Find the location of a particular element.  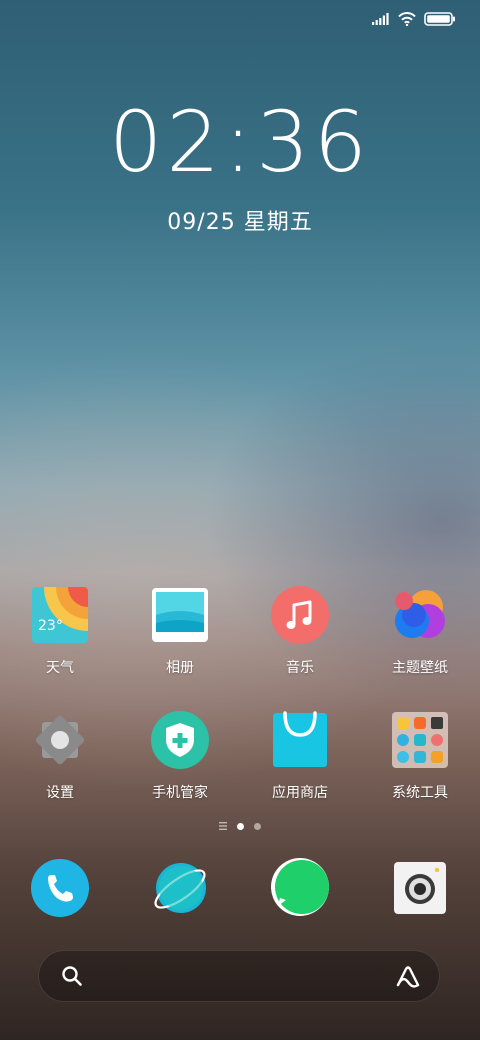

signal-icon is located at coordinates (380, 19).